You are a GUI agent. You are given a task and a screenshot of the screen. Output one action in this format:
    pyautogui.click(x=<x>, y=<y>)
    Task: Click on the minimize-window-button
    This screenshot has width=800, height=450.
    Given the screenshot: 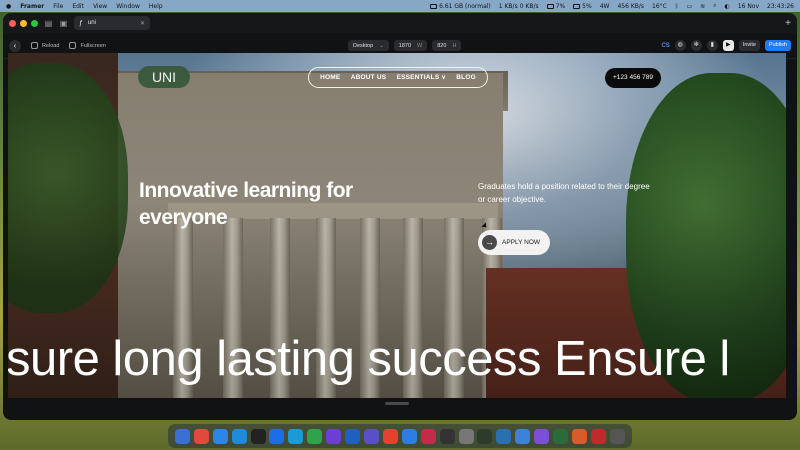 What is the action you would take?
    pyautogui.click(x=23, y=23)
    